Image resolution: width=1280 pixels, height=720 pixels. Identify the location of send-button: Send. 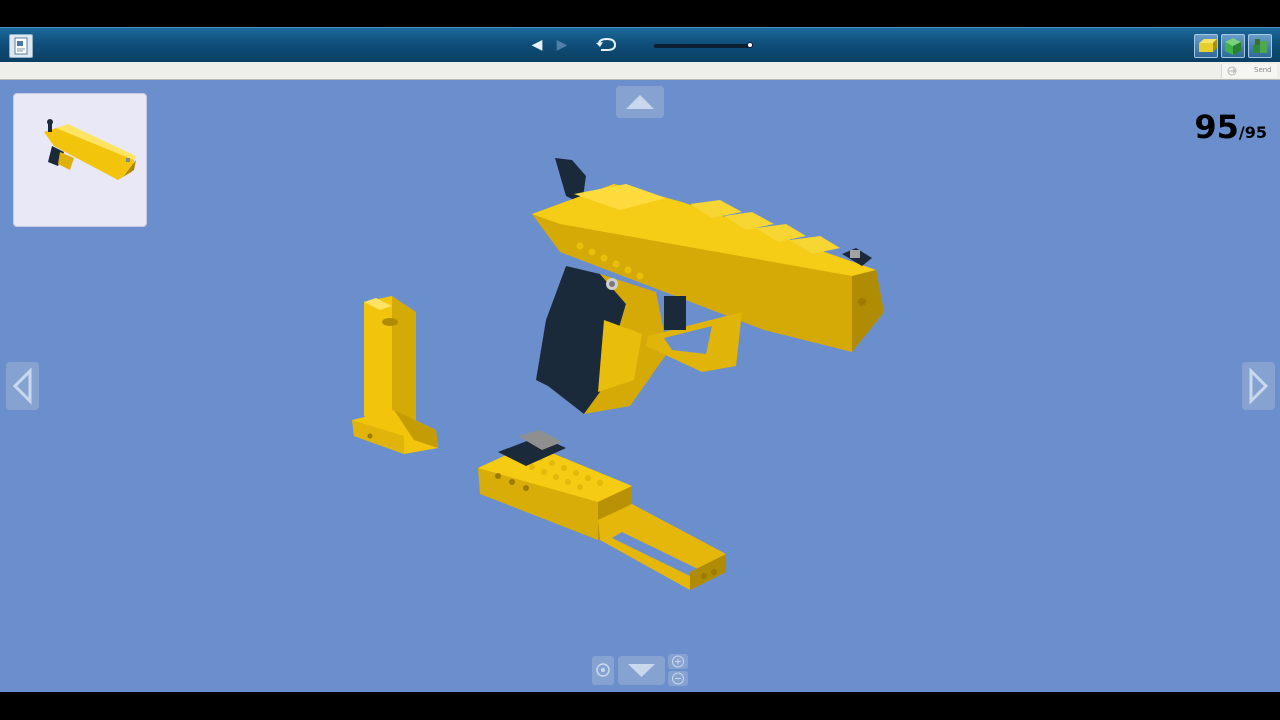
(1249, 71).